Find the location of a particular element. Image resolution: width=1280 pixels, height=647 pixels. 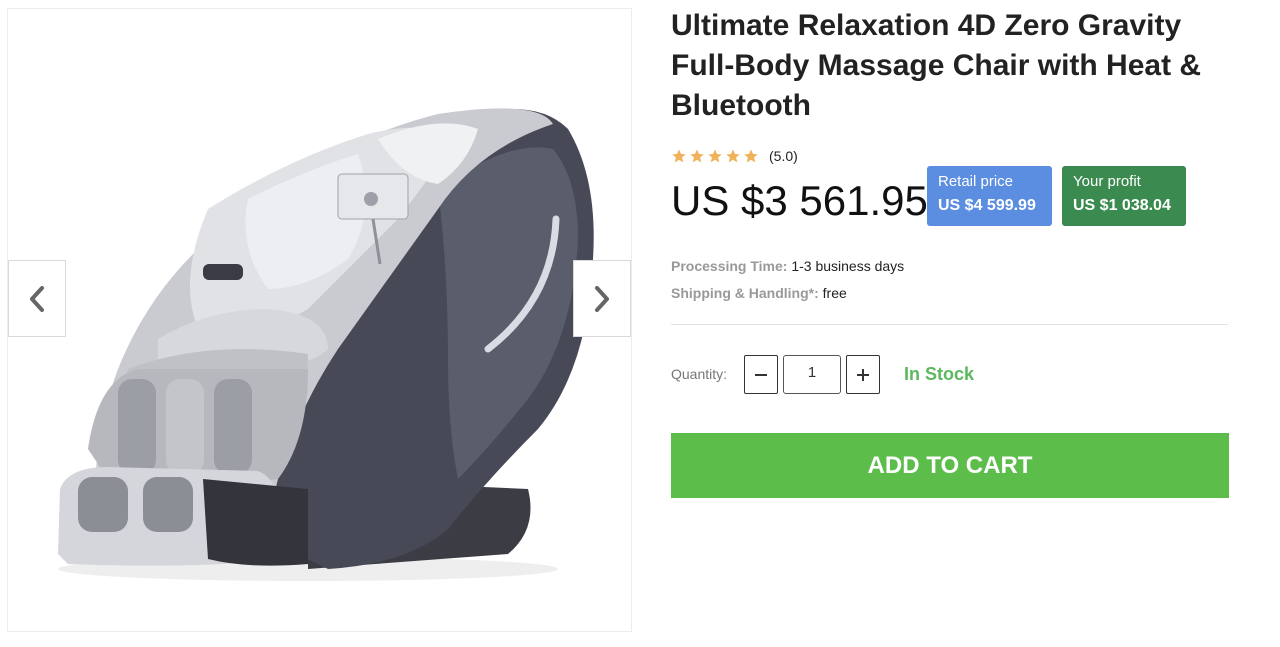

plus-icon is located at coordinates (863, 374).